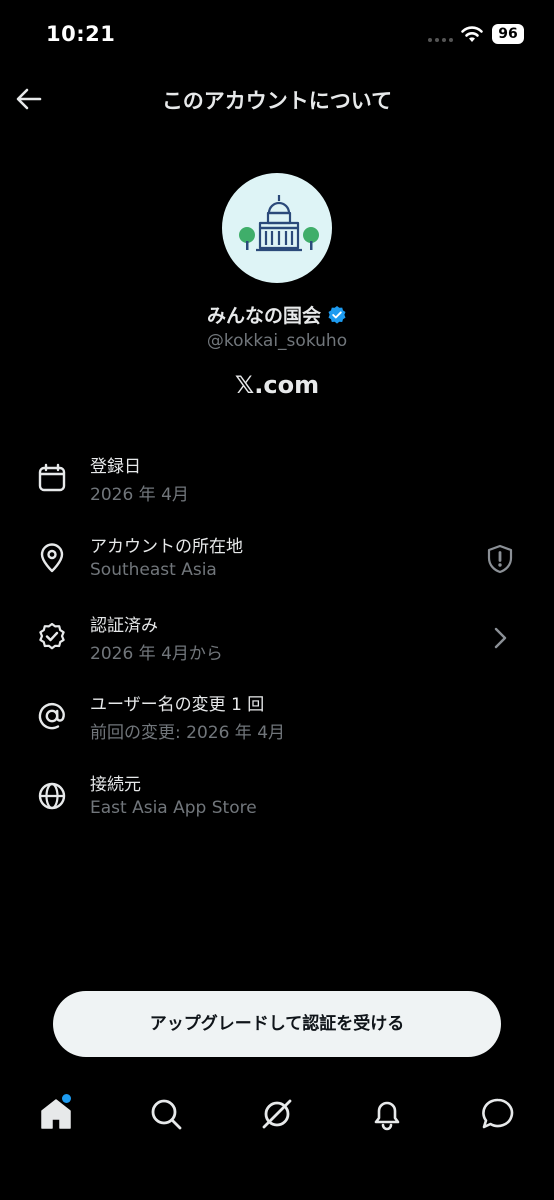 This screenshot has width=554, height=1200. I want to click on info-title: 認証済み, so click(124, 626).